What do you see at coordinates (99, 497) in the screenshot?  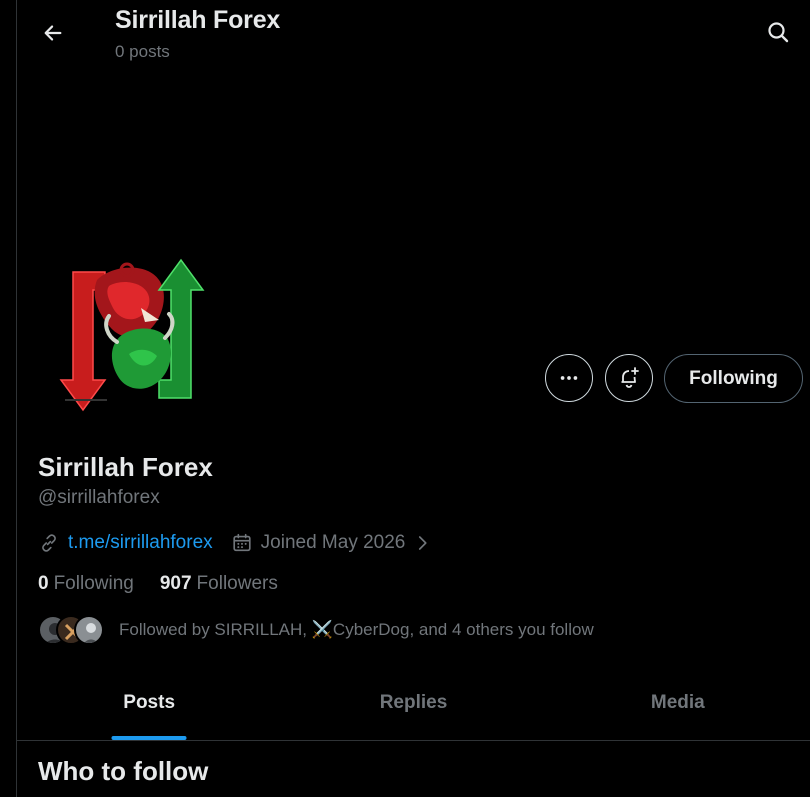 I see `profile-handle: @sirrillahforex` at bounding box center [99, 497].